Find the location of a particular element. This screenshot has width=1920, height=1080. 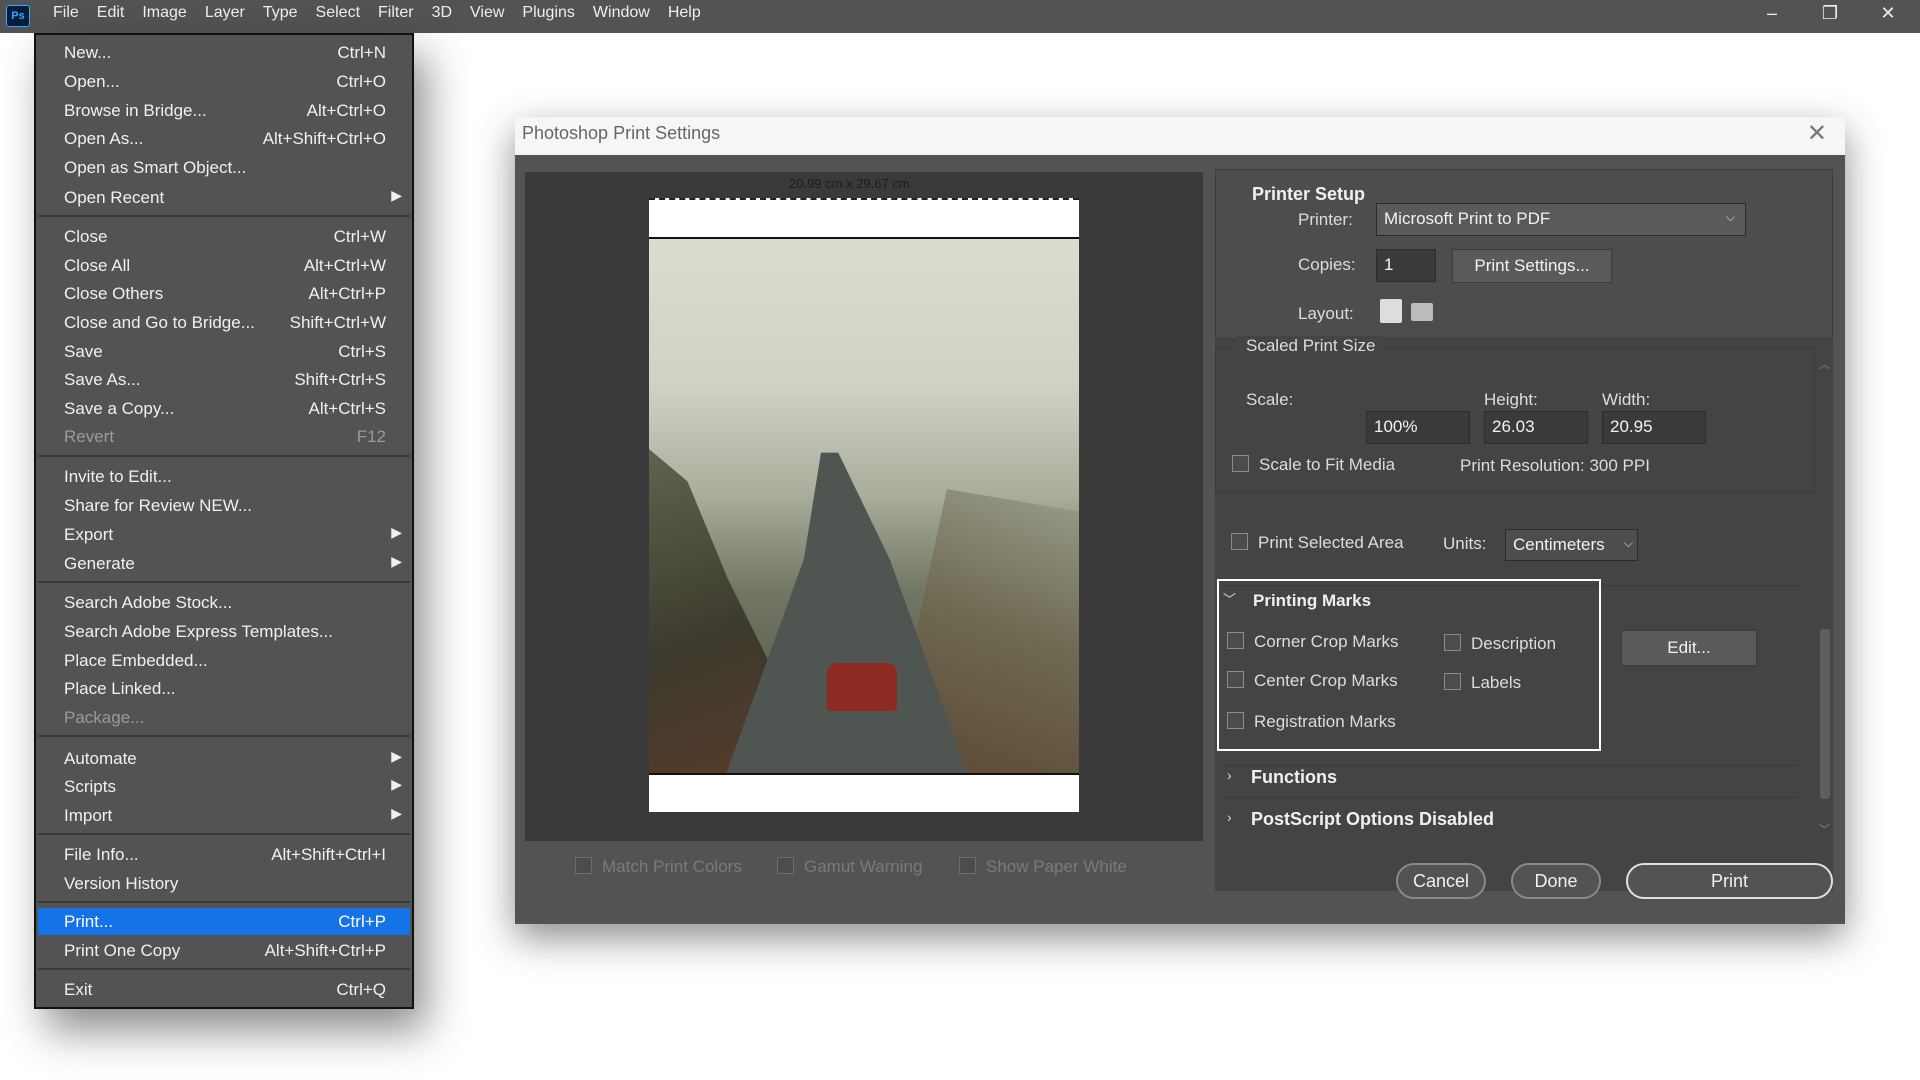

menu-item-close: Close Ctrl+W is located at coordinates (224, 236).